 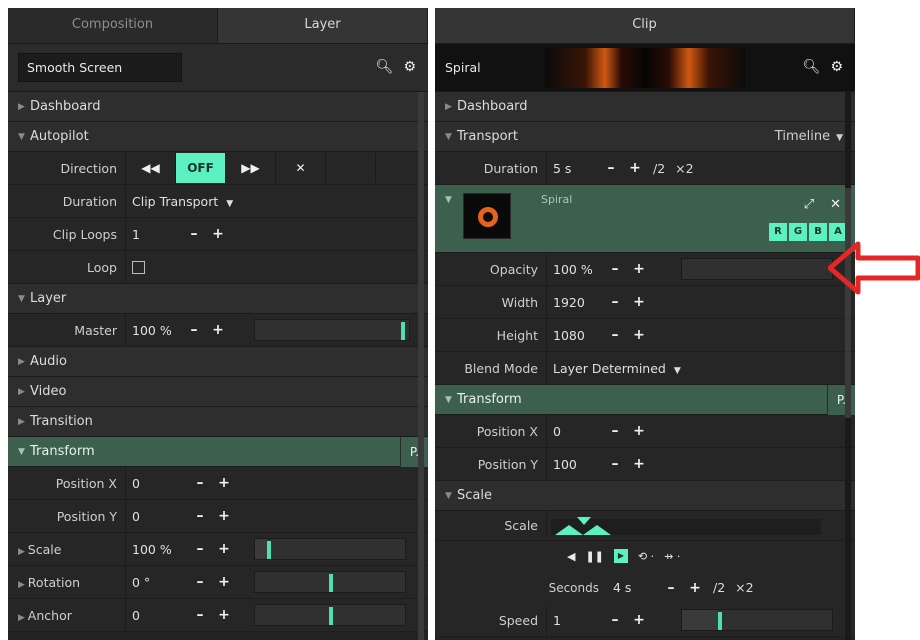 What do you see at coordinates (594, 556) in the screenshot?
I see `pause-icon: ❚❚` at bounding box center [594, 556].